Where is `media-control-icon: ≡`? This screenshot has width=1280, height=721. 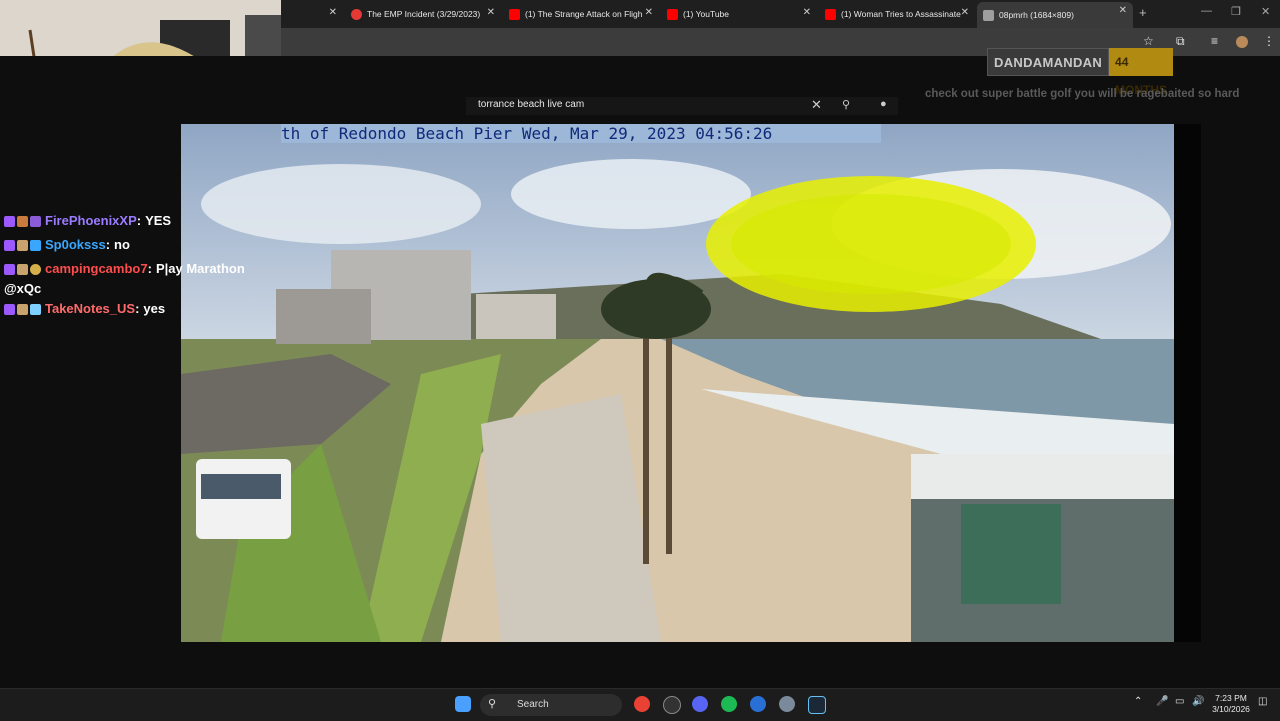
media-control-icon: ≡ is located at coordinates (1214, 41).